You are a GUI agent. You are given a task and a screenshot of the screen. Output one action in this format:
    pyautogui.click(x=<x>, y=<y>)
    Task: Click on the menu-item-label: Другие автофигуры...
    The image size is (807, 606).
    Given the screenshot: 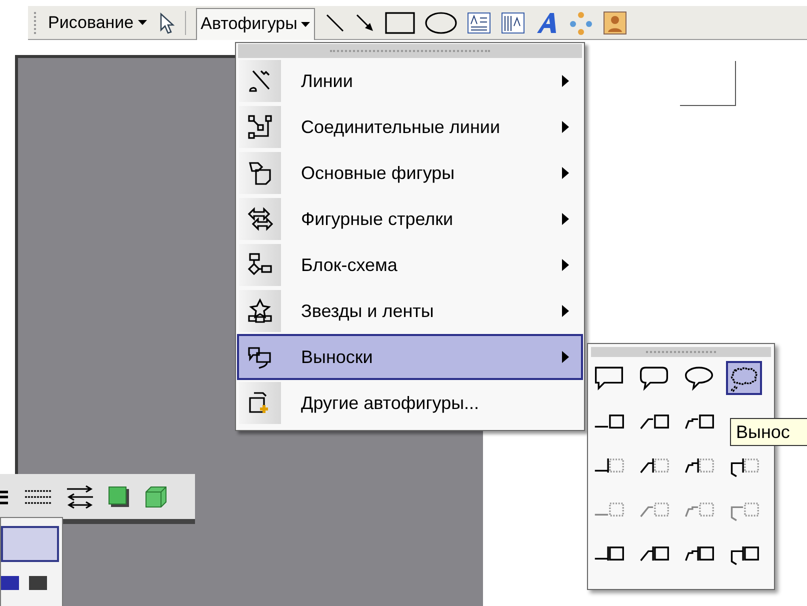 What is the action you would take?
    pyautogui.click(x=390, y=403)
    